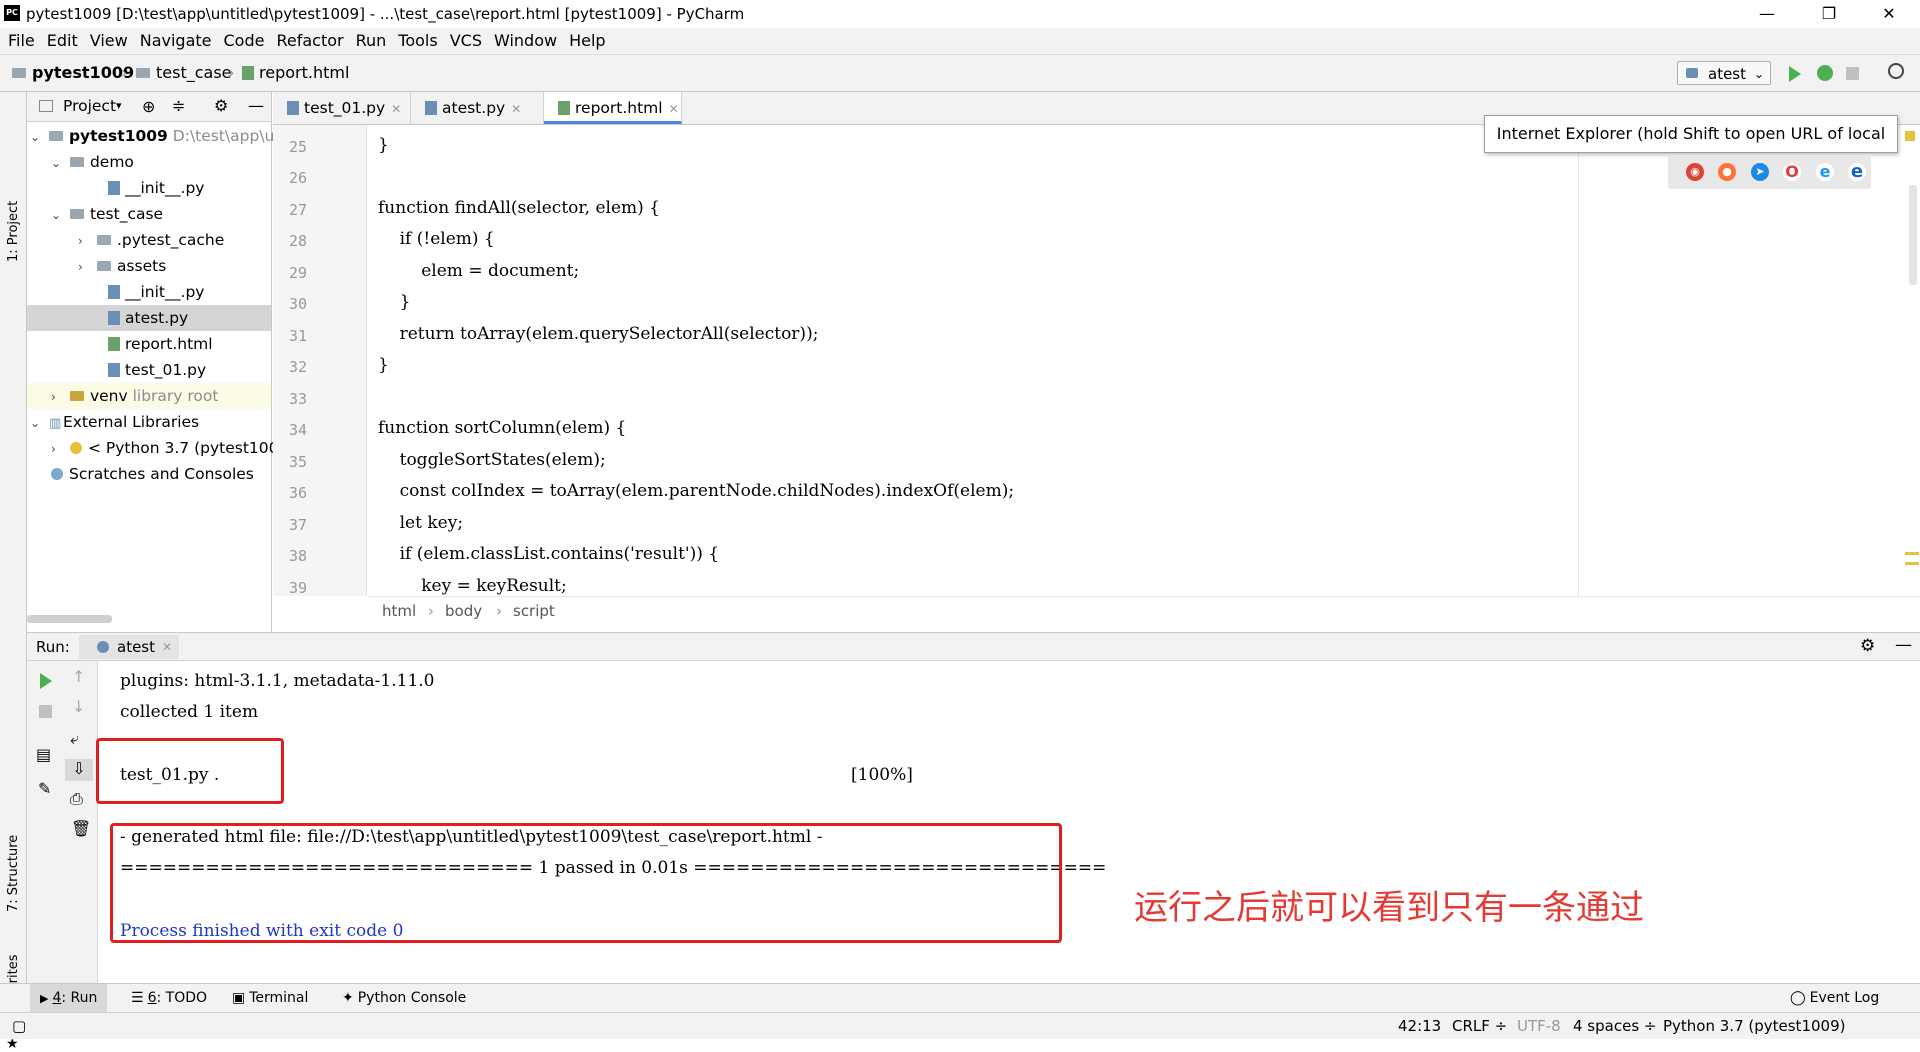  What do you see at coordinates (152, 474) in the screenshot?
I see `tree-item-scratches: Scratches and Consoles` at bounding box center [152, 474].